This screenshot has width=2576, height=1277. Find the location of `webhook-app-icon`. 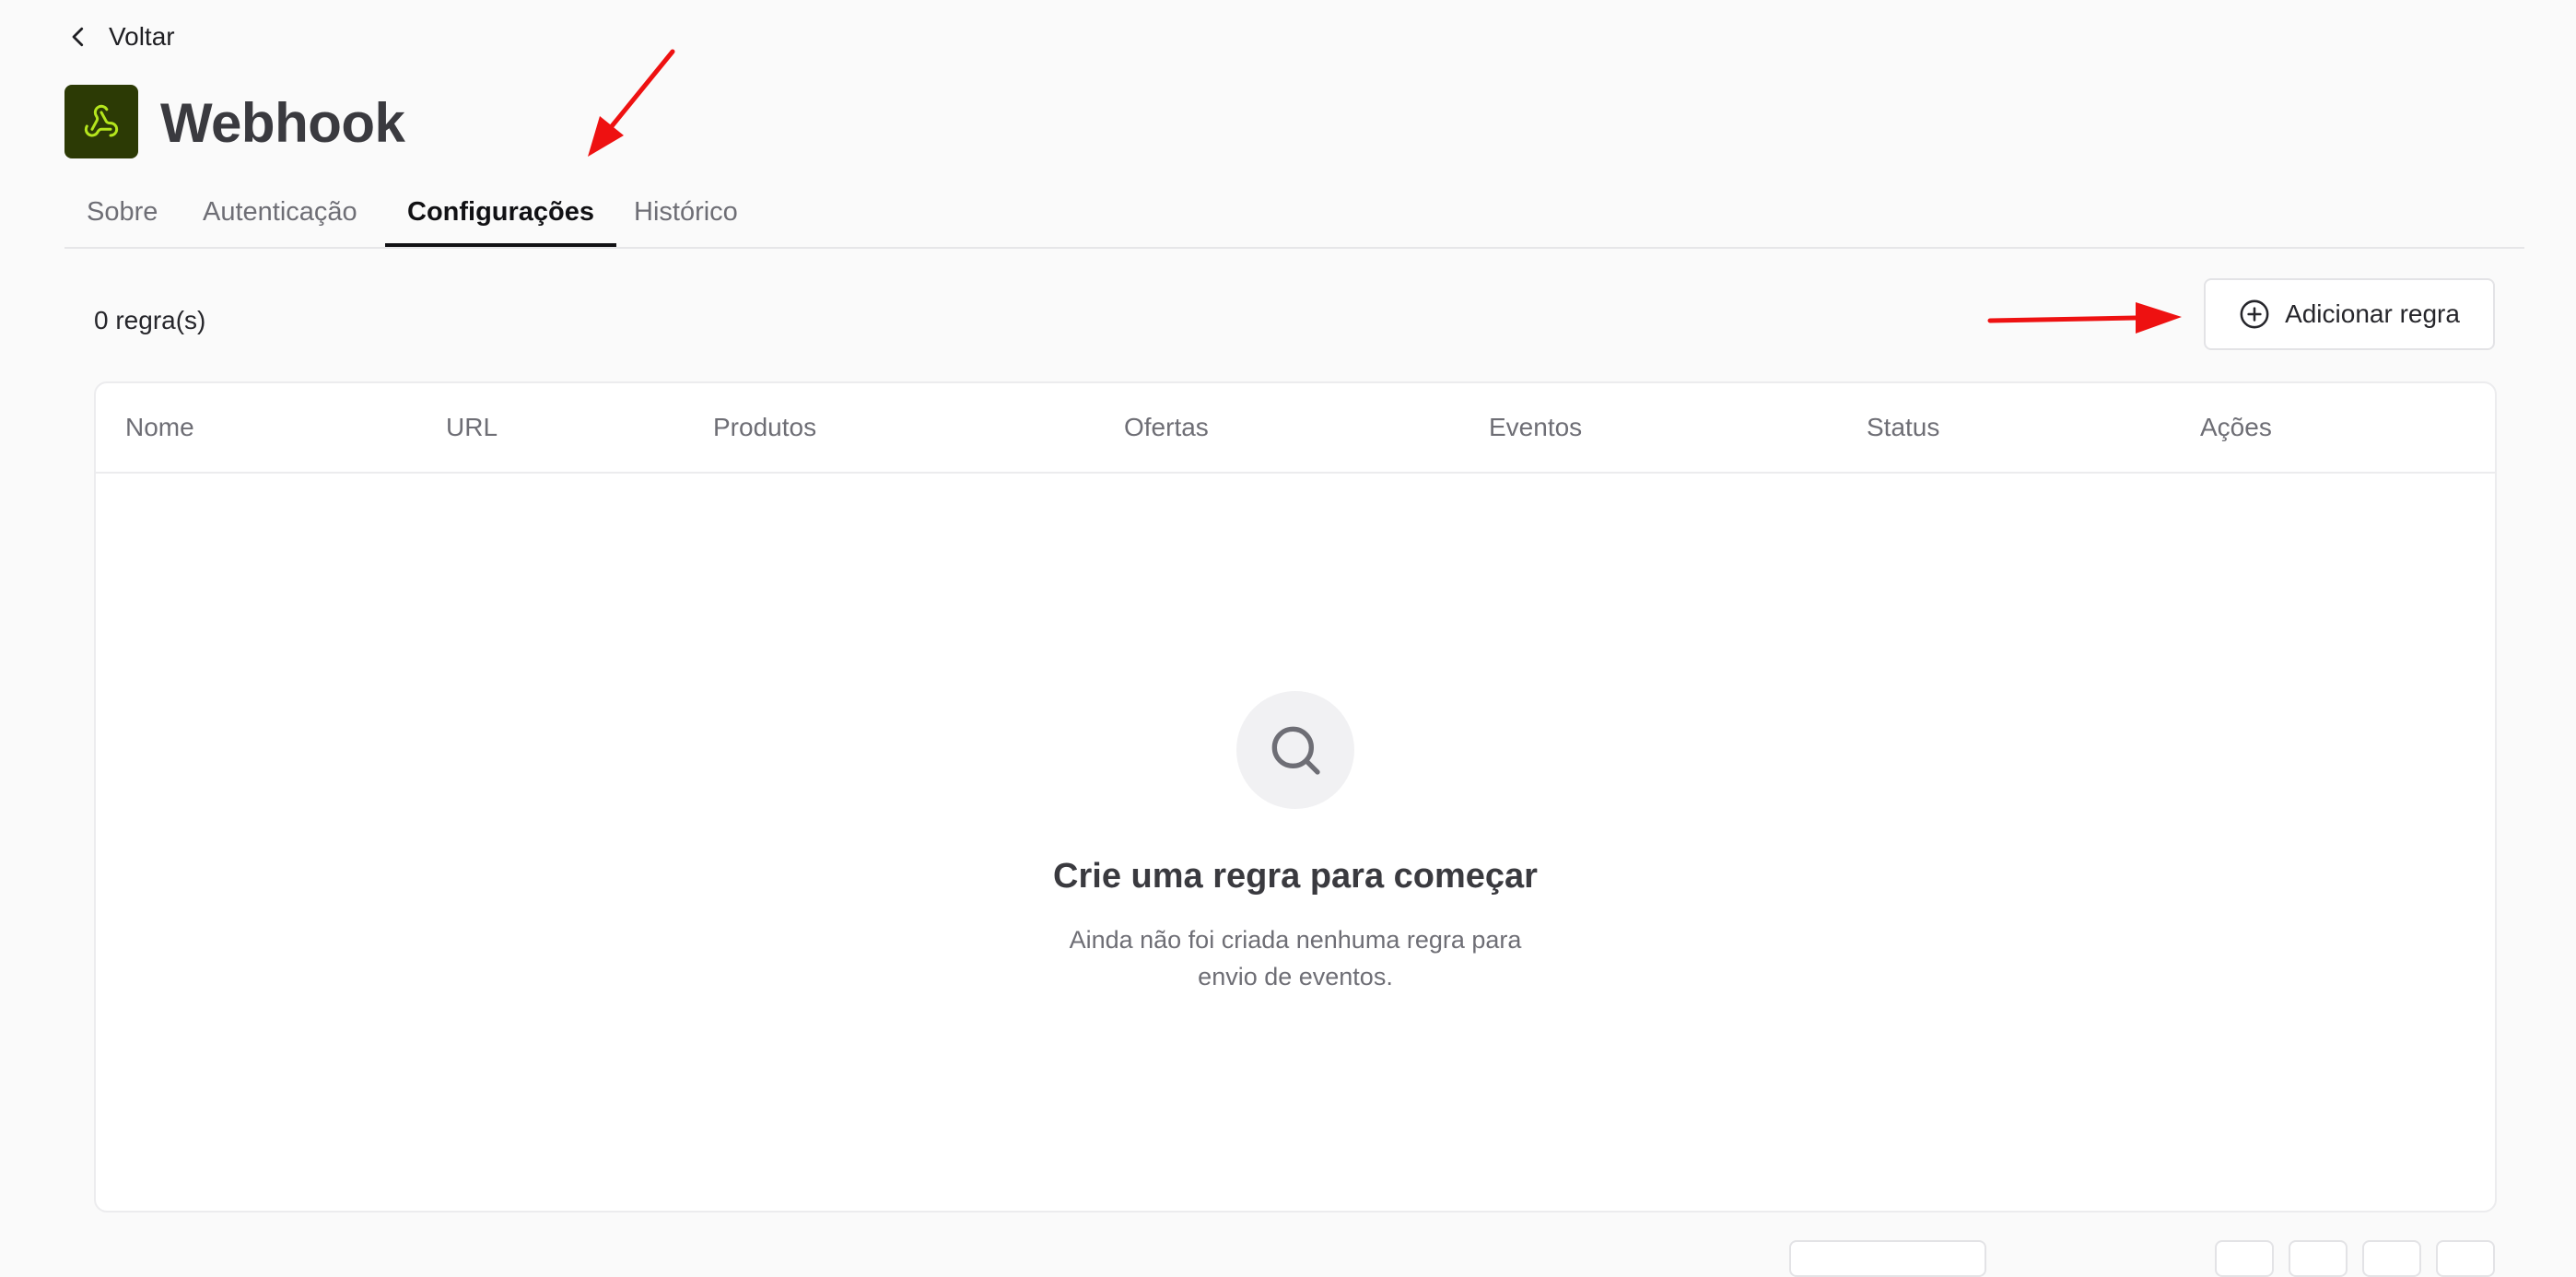

webhook-app-icon is located at coordinates (101, 121).